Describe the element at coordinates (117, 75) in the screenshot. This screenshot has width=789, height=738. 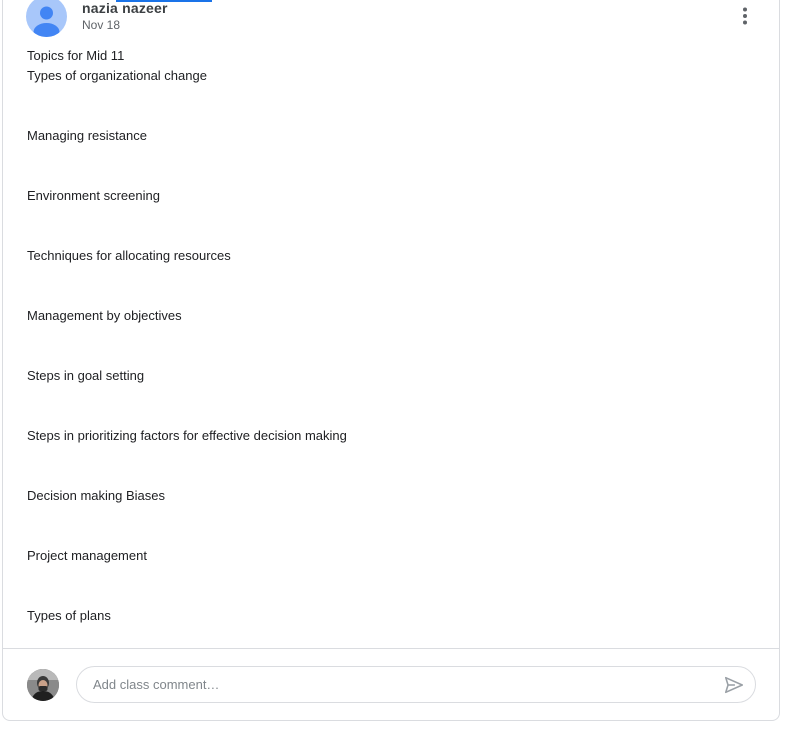
I see `topic-item: Types of organizational change` at that location.